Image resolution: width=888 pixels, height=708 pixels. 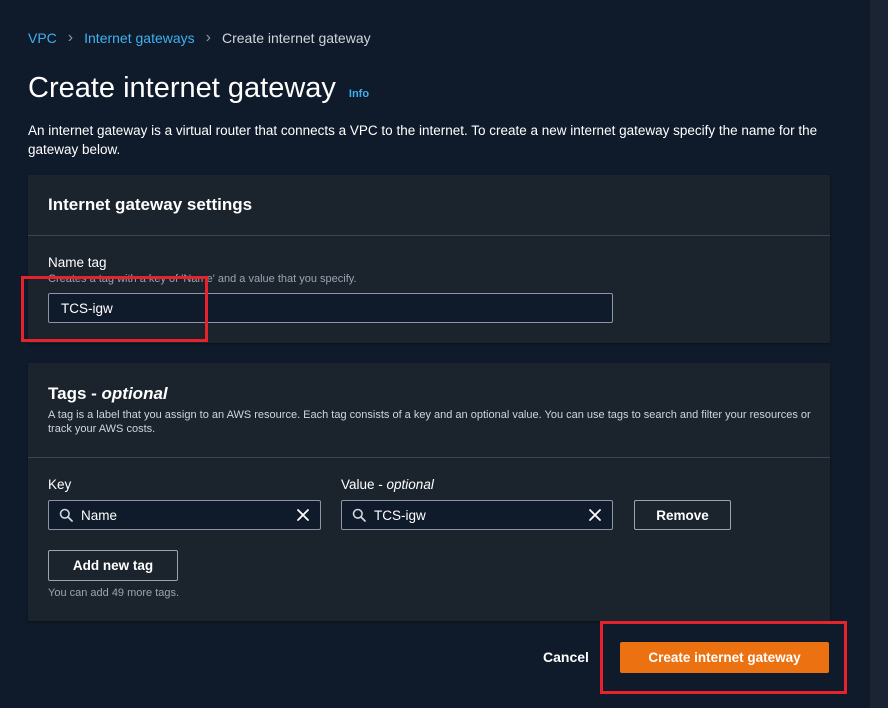 I want to click on value-label: Value - optional, so click(x=387, y=484).